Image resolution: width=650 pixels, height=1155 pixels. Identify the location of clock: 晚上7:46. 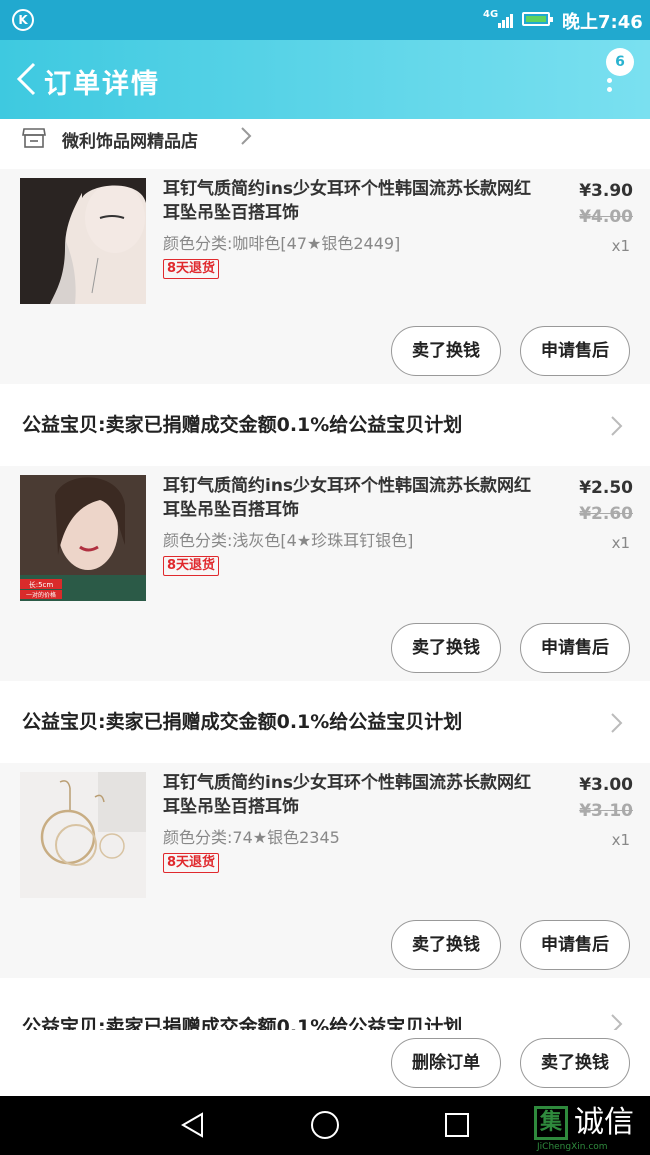
(602, 22).